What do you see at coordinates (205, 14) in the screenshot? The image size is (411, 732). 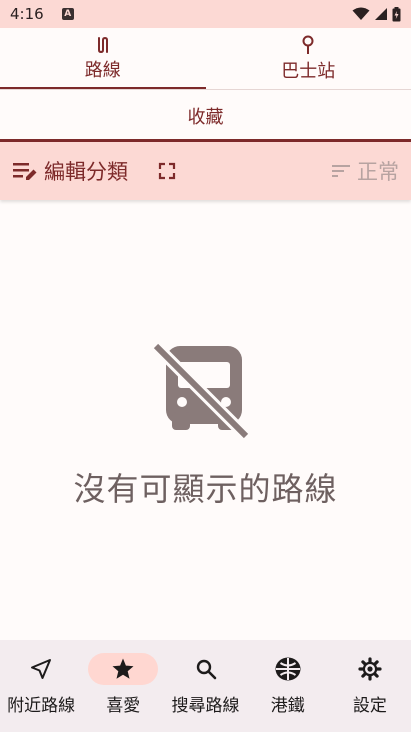 I see `status-bar: 4:16 A` at bounding box center [205, 14].